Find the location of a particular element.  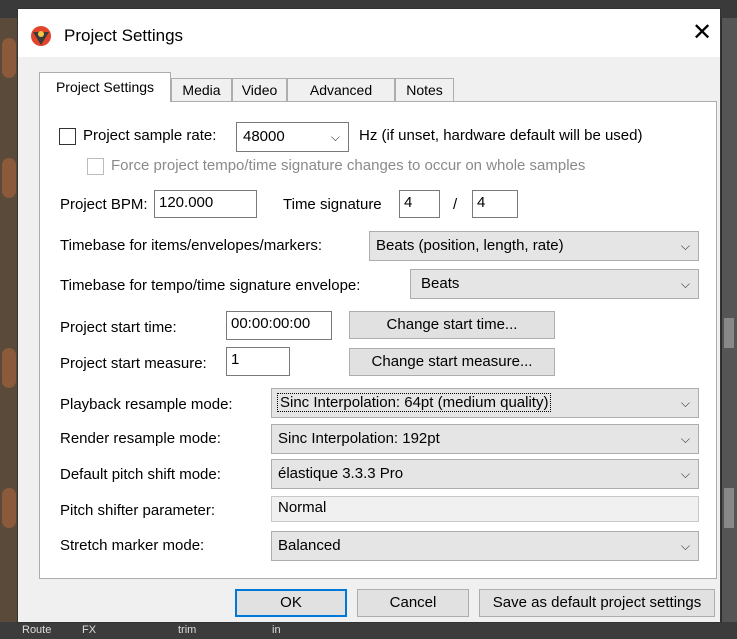

tab-video: Video is located at coordinates (259, 89).